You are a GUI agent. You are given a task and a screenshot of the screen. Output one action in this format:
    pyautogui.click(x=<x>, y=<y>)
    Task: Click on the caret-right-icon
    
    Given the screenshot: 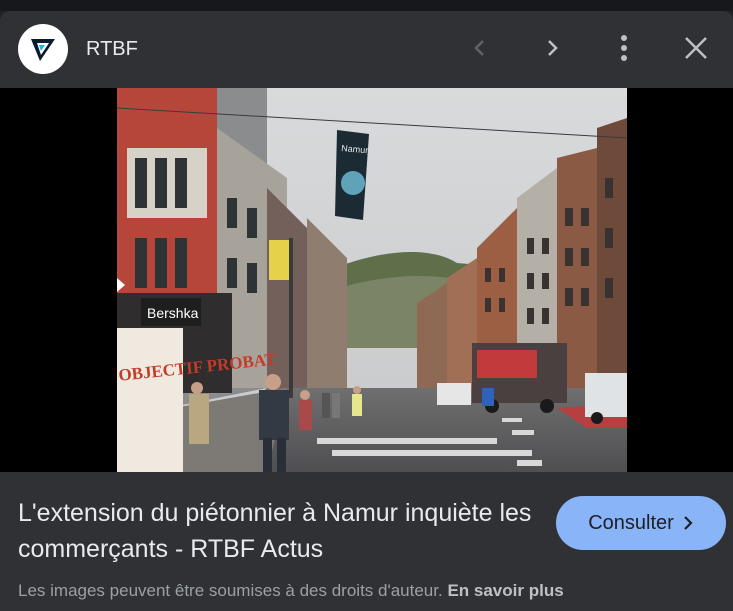 What is the action you would take?
    pyautogui.click(x=121, y=285)
    